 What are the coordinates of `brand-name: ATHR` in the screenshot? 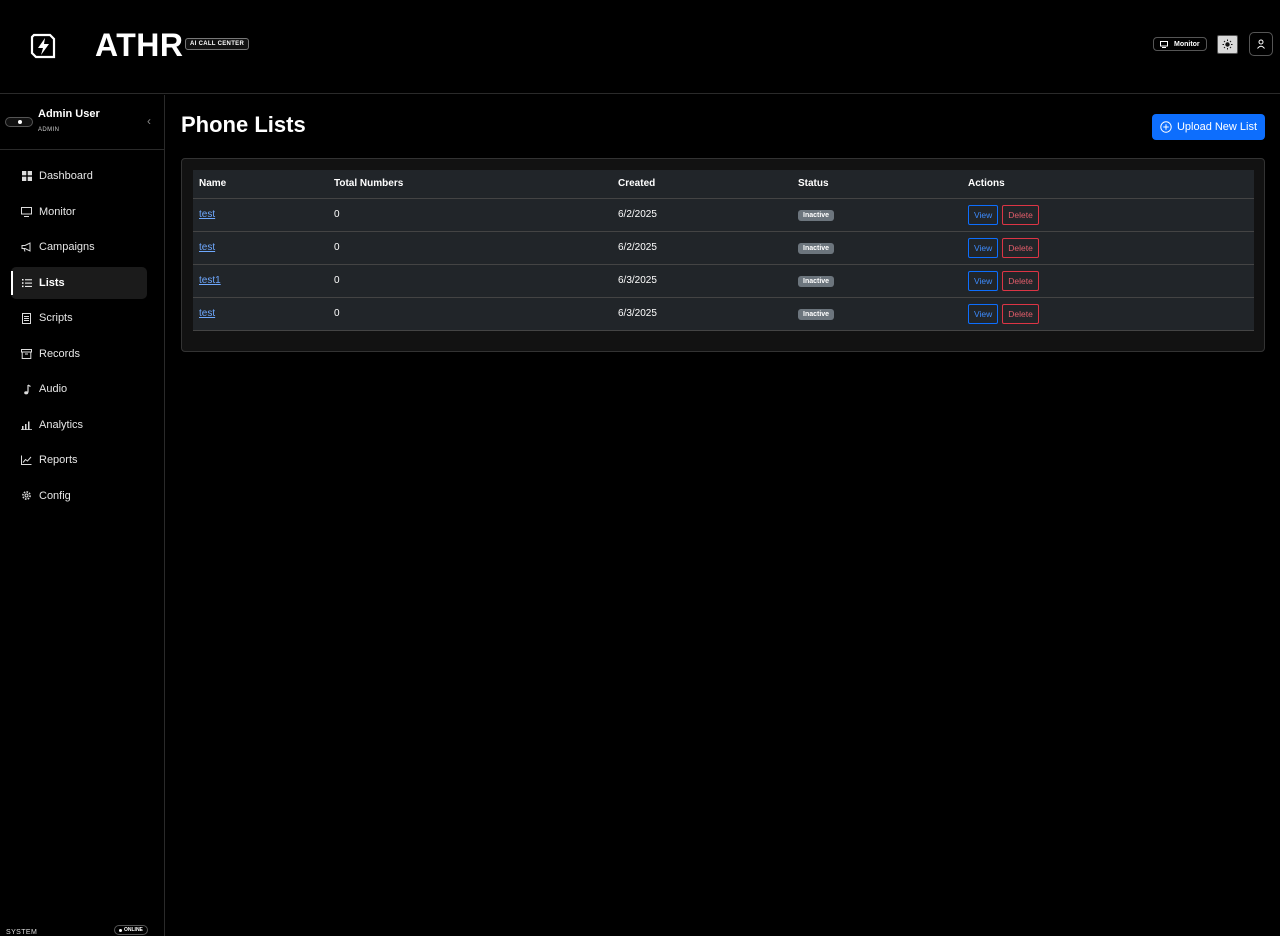 It's located at (139, 45).